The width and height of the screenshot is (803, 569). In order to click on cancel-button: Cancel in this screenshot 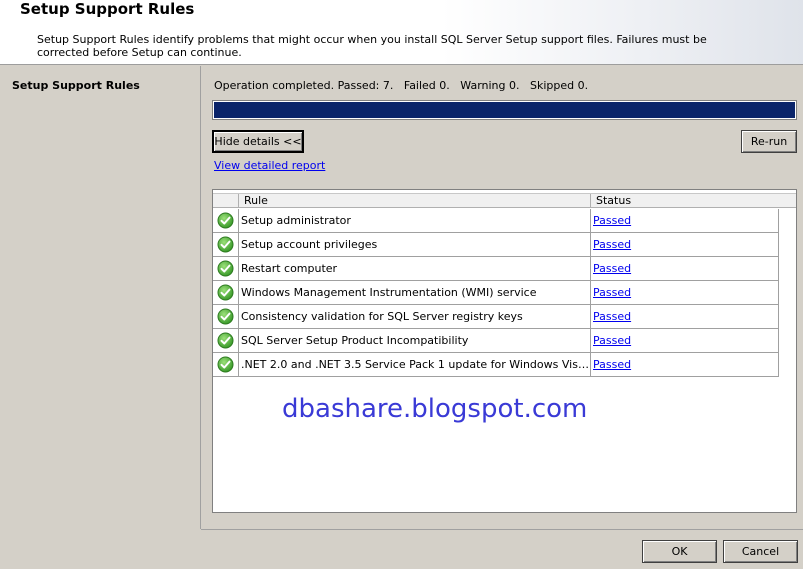, I will do `click(760, 551)`.